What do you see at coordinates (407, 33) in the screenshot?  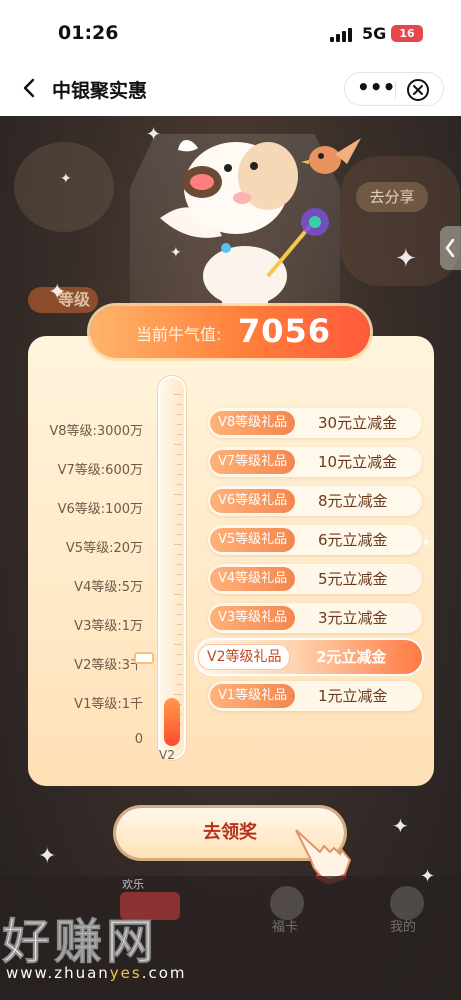 I see `battery-icon: 16` at bounding box center [407, 33].